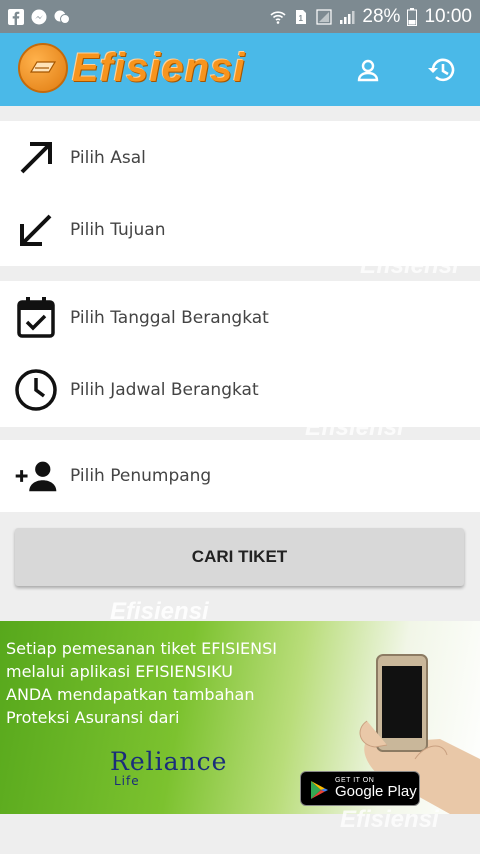 Image resolution: width=480 pixels, height=854 pixels. Describe the element at coordinates (62, 17) in the screenshot. I see `chat-icon` at that location.